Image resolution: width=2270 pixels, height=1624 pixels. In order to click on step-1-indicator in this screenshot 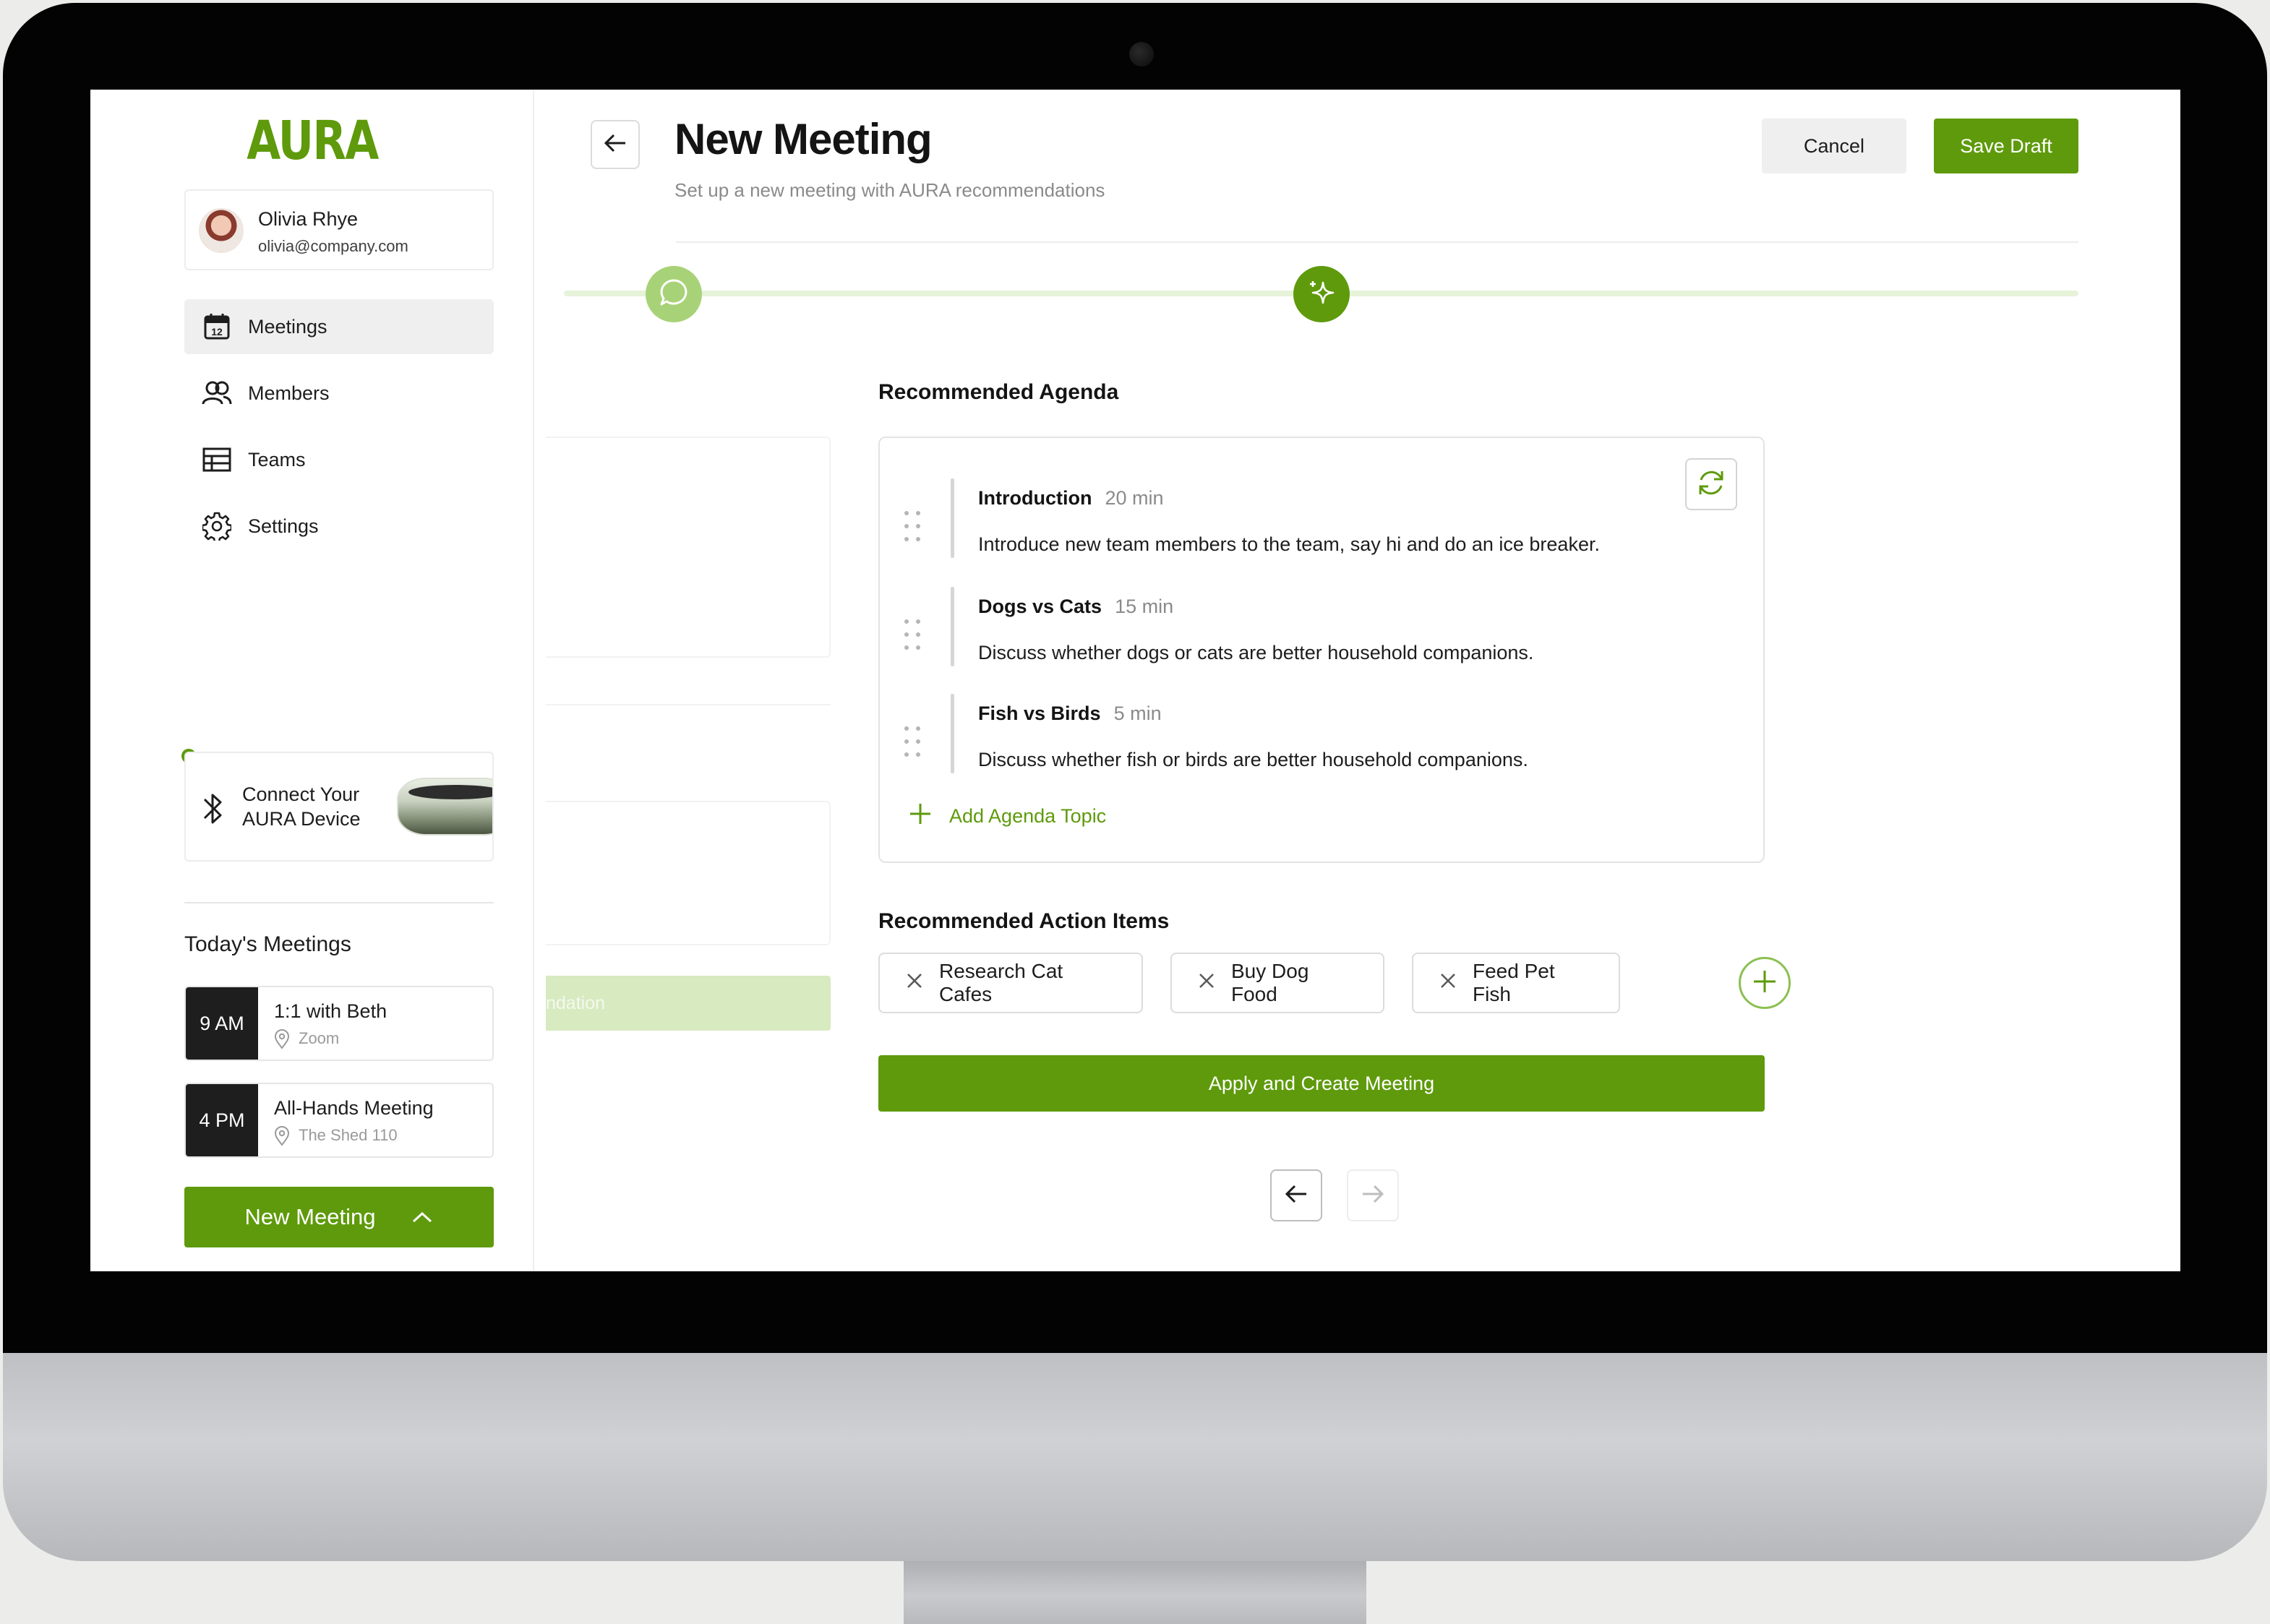, I will do `click(674, 294)`.